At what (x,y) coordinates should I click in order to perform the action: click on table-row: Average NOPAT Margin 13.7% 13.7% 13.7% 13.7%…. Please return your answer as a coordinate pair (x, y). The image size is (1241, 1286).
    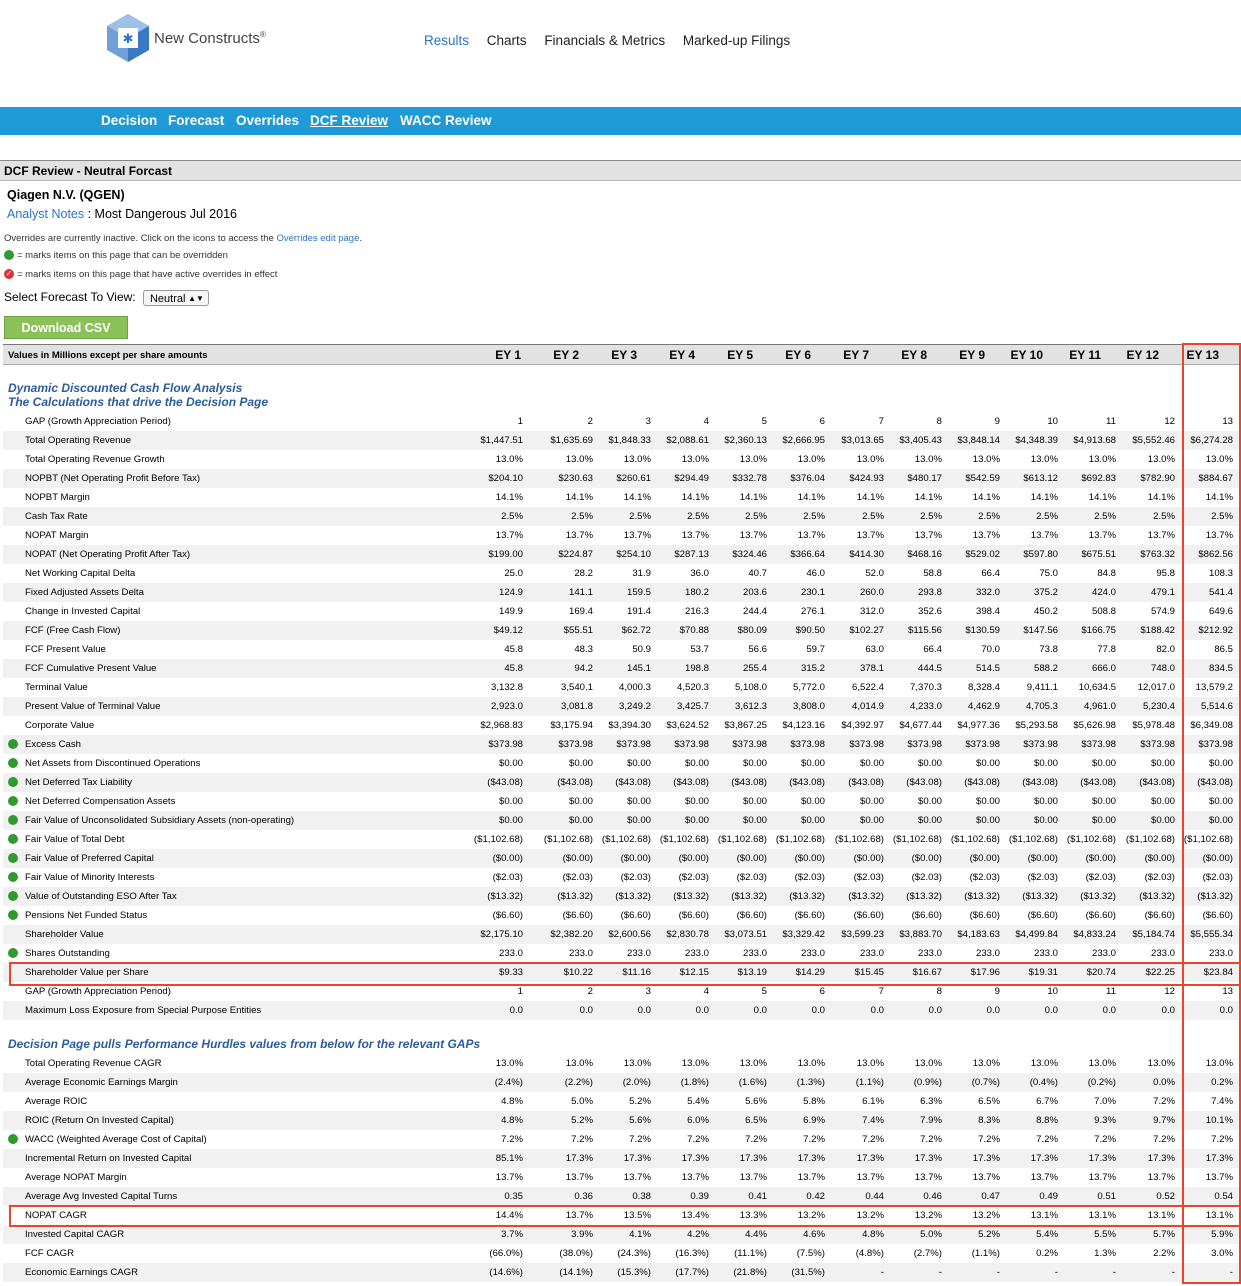
    Looking at the image, I should click on (621, 1177).